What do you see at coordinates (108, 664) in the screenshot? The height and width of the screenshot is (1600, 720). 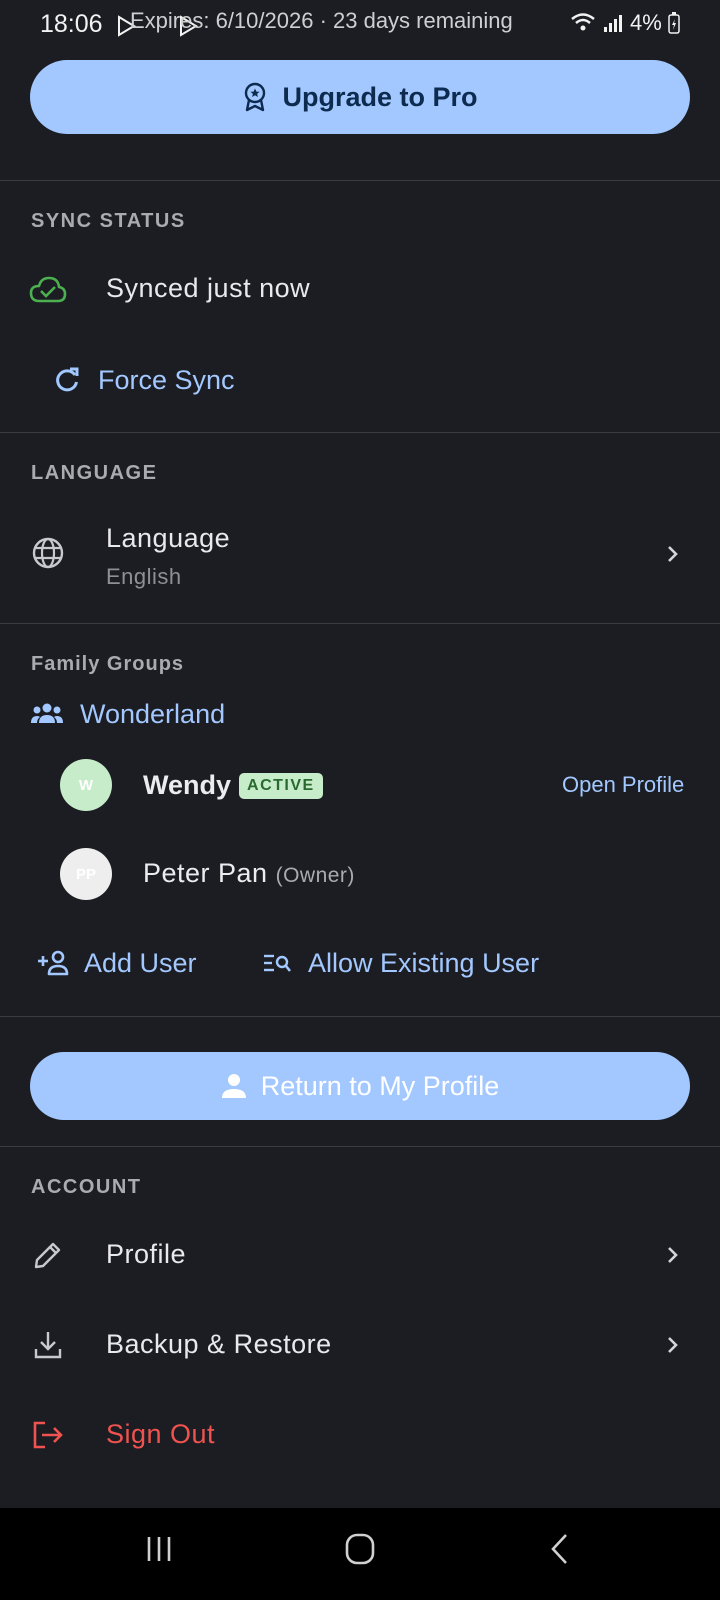 I see `family-section-title: Family Groups` at bounding box center [108, 664].